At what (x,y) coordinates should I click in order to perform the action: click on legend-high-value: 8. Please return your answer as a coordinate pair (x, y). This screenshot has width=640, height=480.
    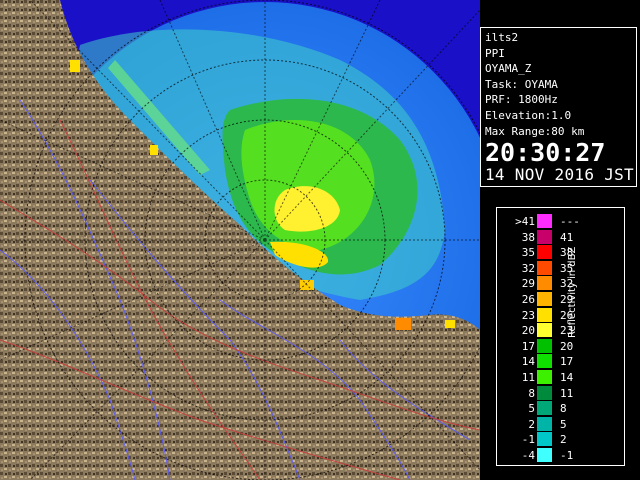
    Looking at the image, I should click on (563, 409).